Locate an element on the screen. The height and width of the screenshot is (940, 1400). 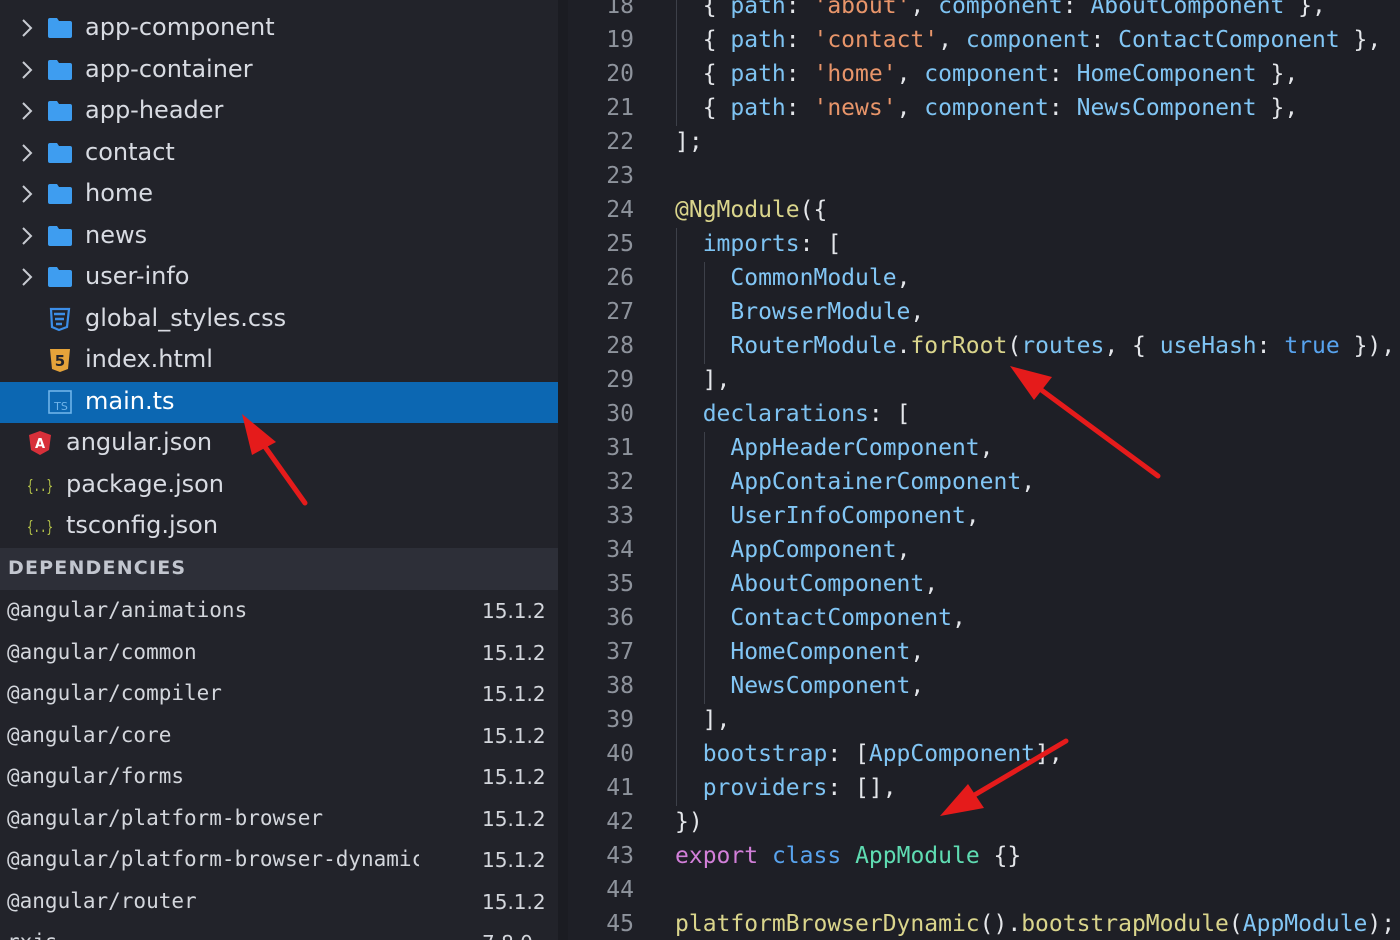
folder-icon is located at coordinates (60, 194).